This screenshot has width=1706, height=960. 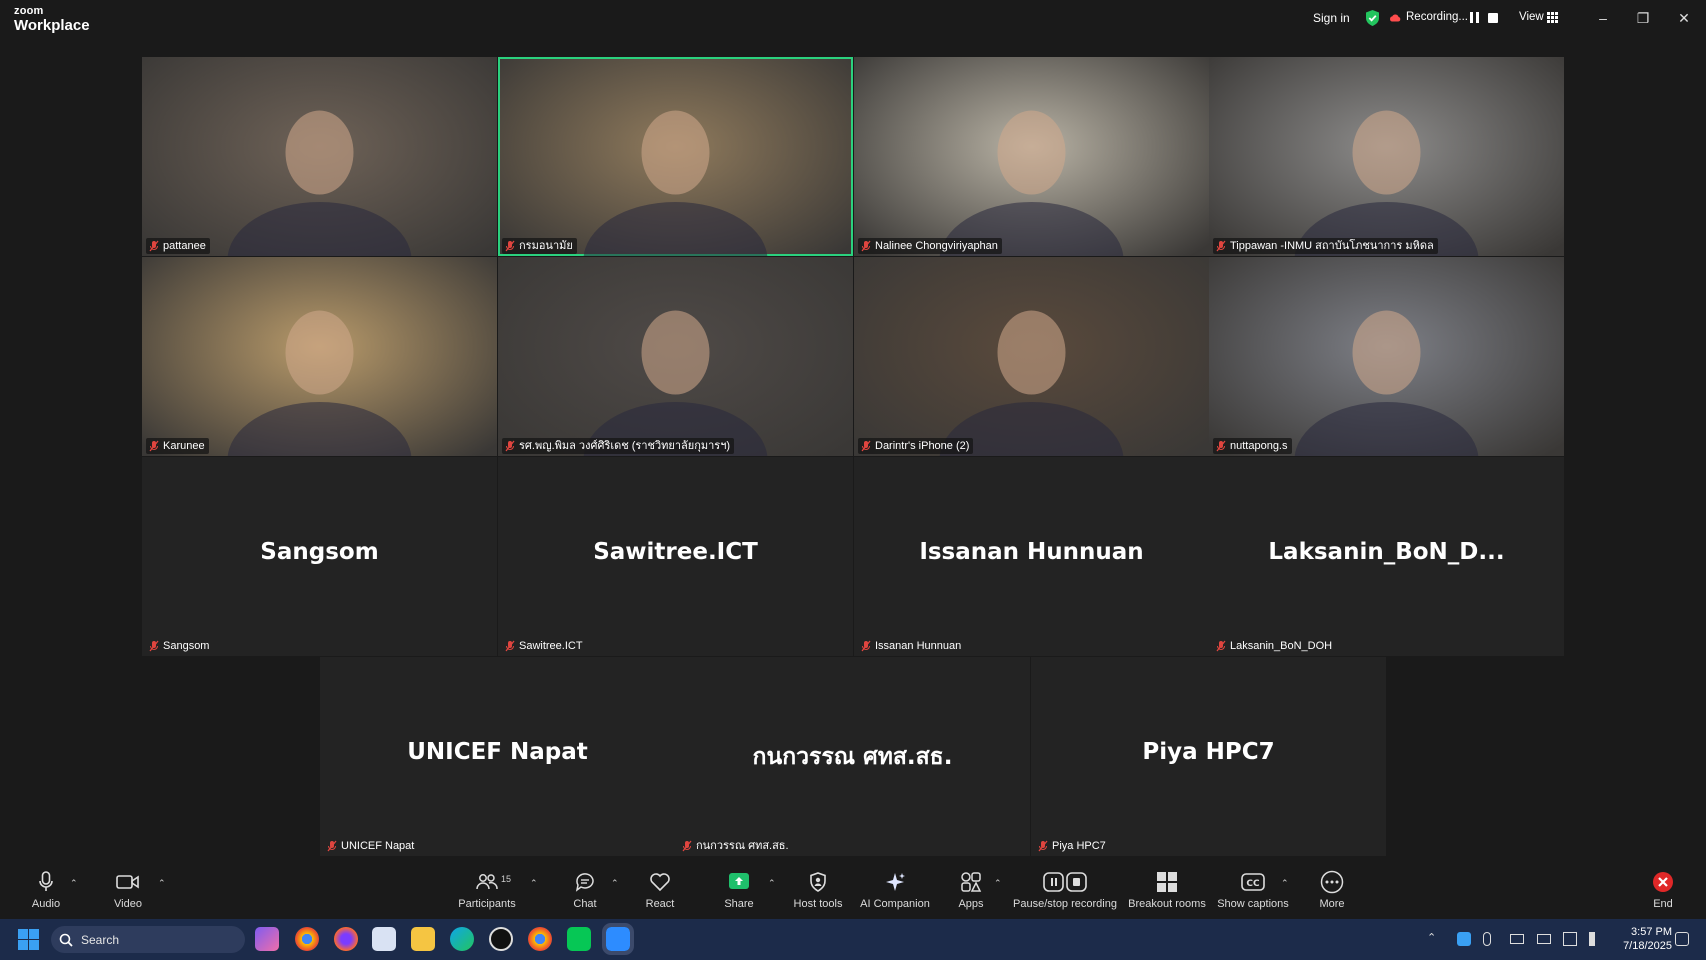 I want to click on video-options-caret-icon: ⌃, so click(x=162, y=883).